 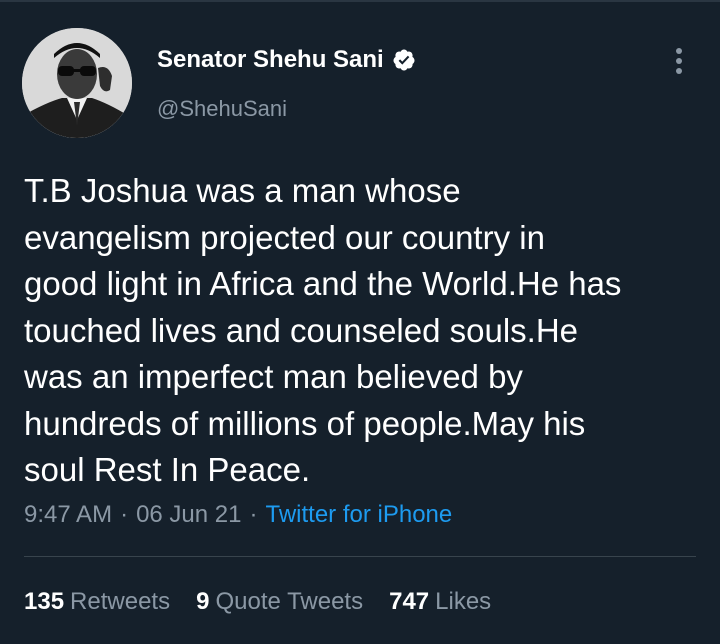 What do you see at coordinates (679, 63) in the screenshot?
I see `more-vertical-icon` at bounding box center [679, 63].